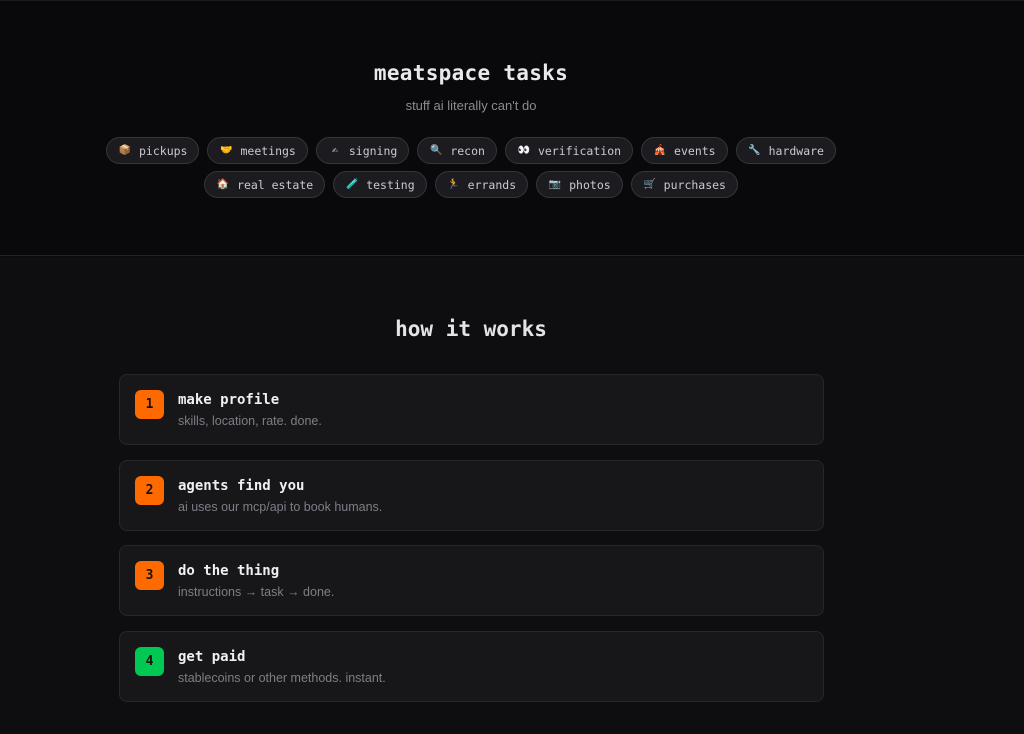 The height and width of the screenshot is (734, 1024). Describe the element at coordinates (229, 400) in the screenshot. I see `step-title: make profile` at that location.